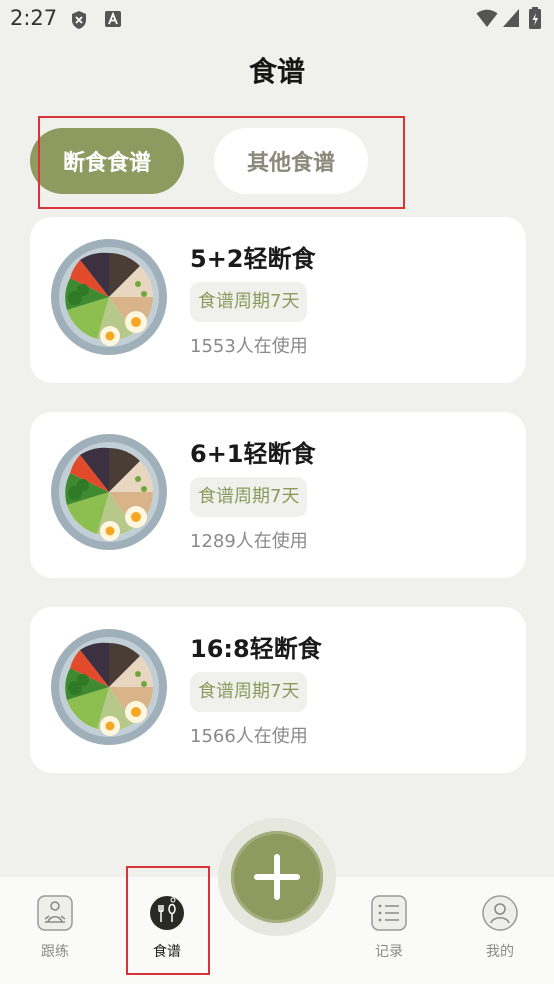 The image size is (554, 984). Describe the element at coordinates (168, 920) in the screenshot. I see `highlight-box-recipes-nav` at that location.